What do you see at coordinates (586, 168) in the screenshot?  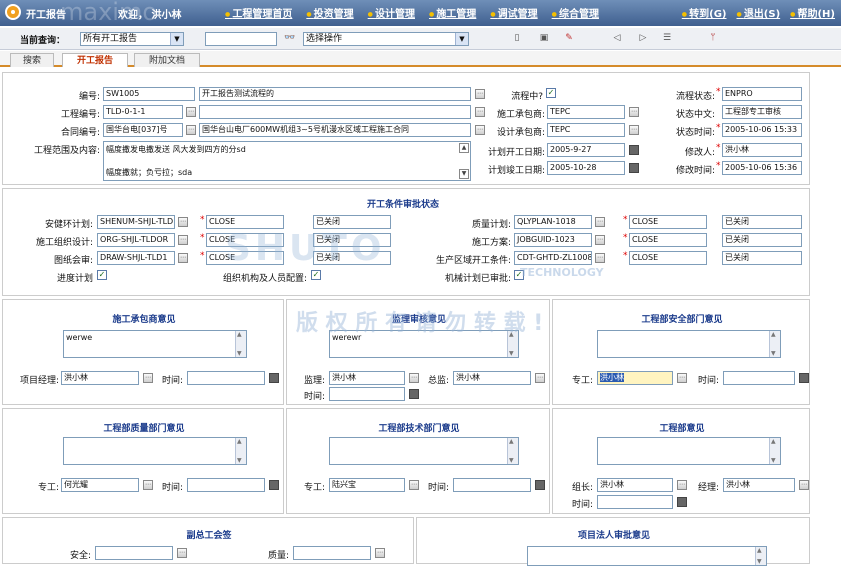 I see `plan-end-field: 2005-10-28` at bounding box center [586, 168].